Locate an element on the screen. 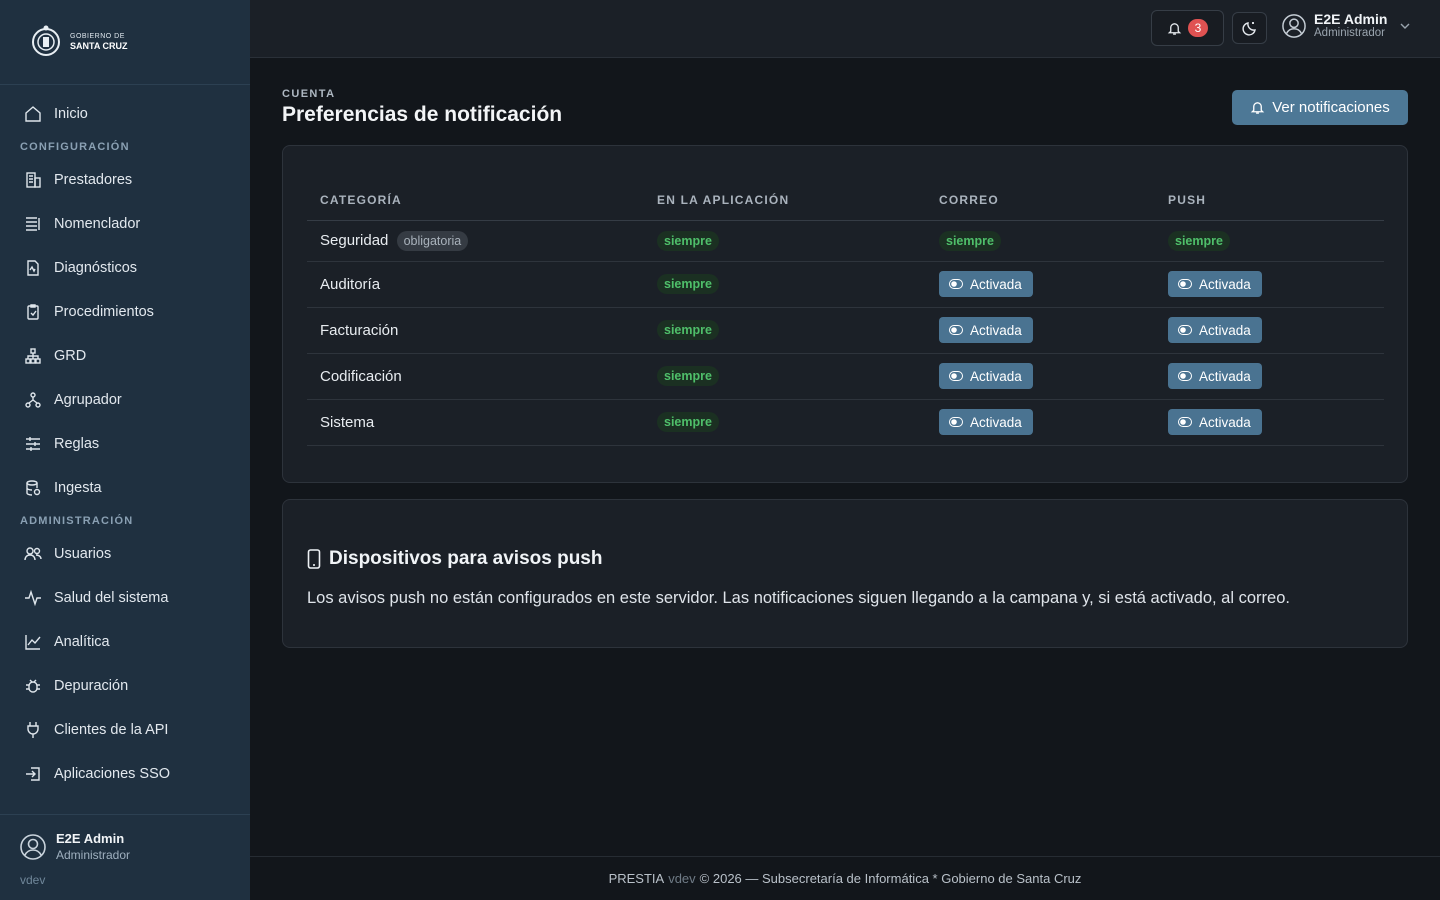 This screenshot has height=900, width=1440. sidebar-item-label: Nomenclador is located at coordinates (97, 224).